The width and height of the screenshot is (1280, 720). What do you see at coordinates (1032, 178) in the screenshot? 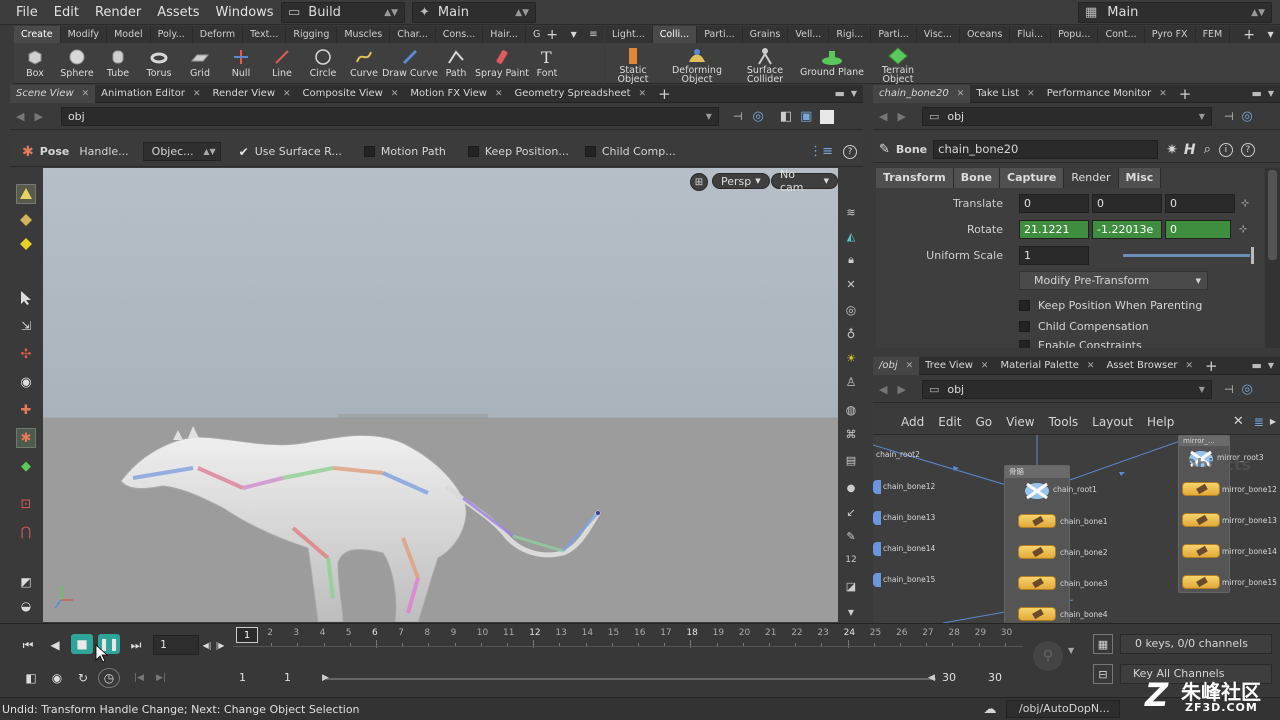
I see `param-tab-capture: Capture` at bounding box center [1032, 178].